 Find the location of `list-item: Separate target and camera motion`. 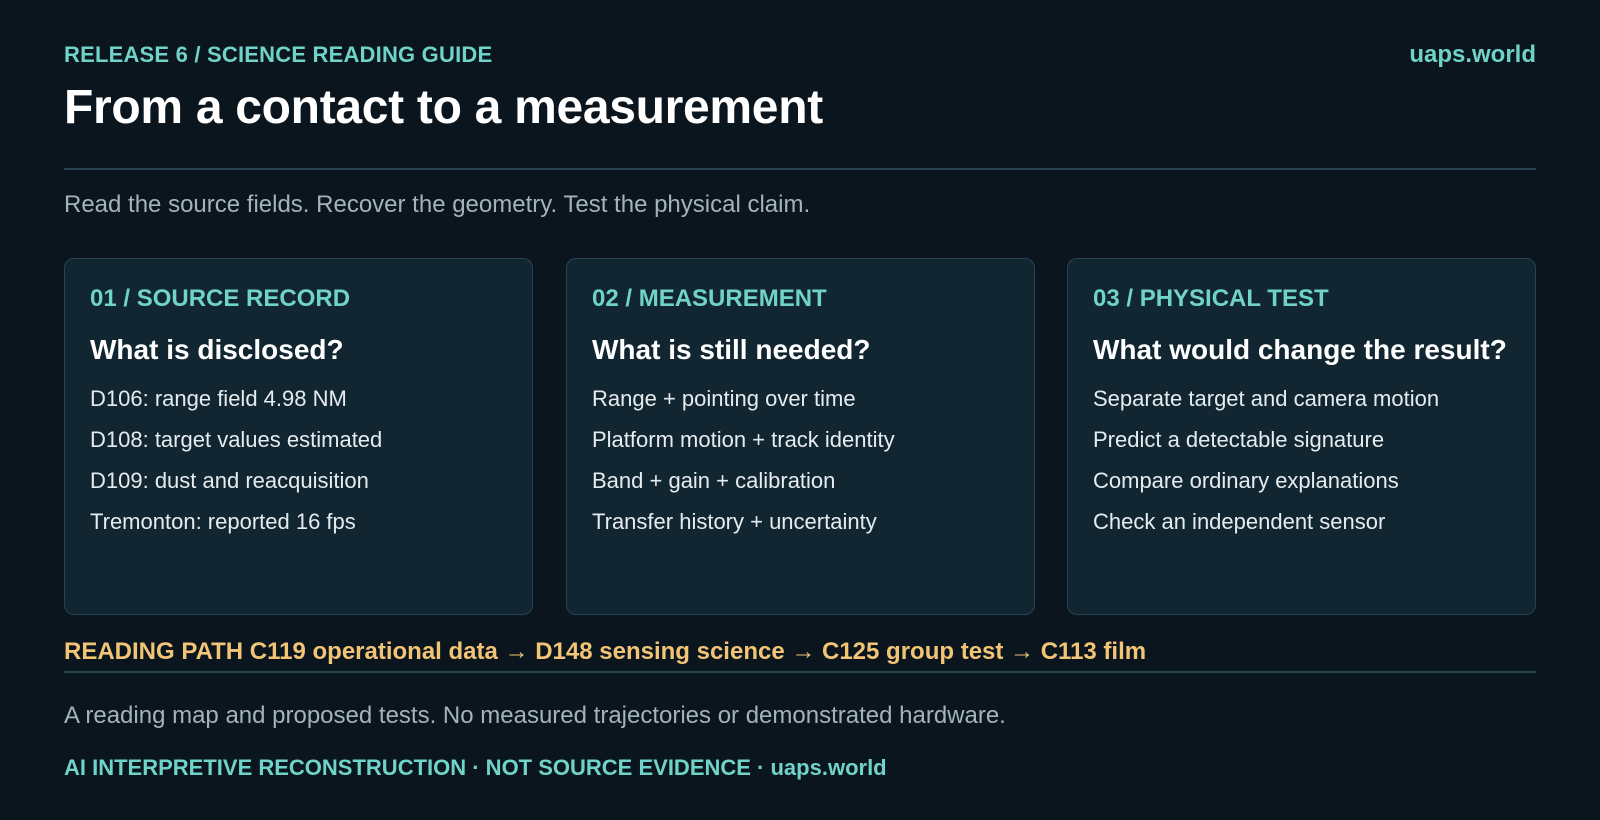

list-item: Separate target and camera motion is located at coordinates (1266, 398).